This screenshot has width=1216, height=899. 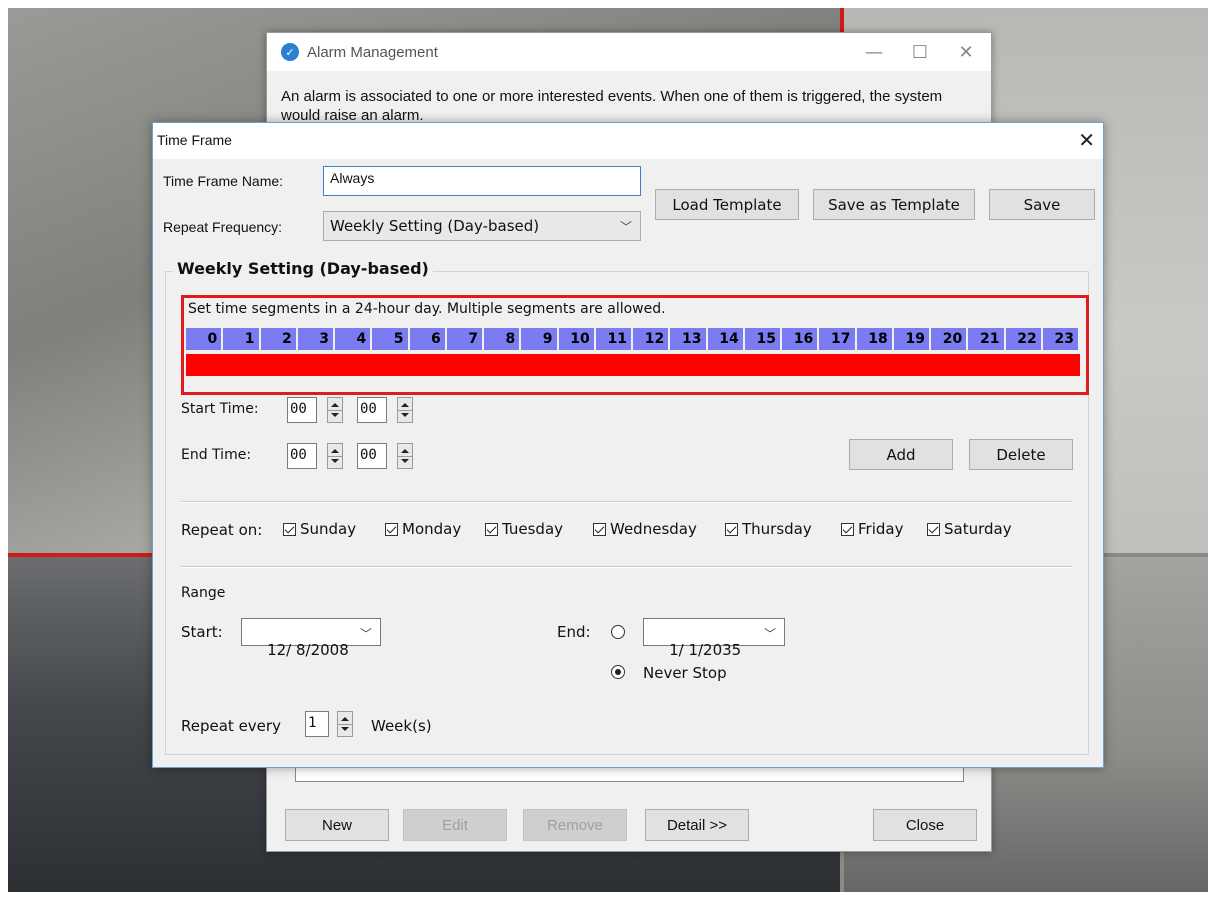 I want to click on hour-cell: 7, so click(x=465, y=339).